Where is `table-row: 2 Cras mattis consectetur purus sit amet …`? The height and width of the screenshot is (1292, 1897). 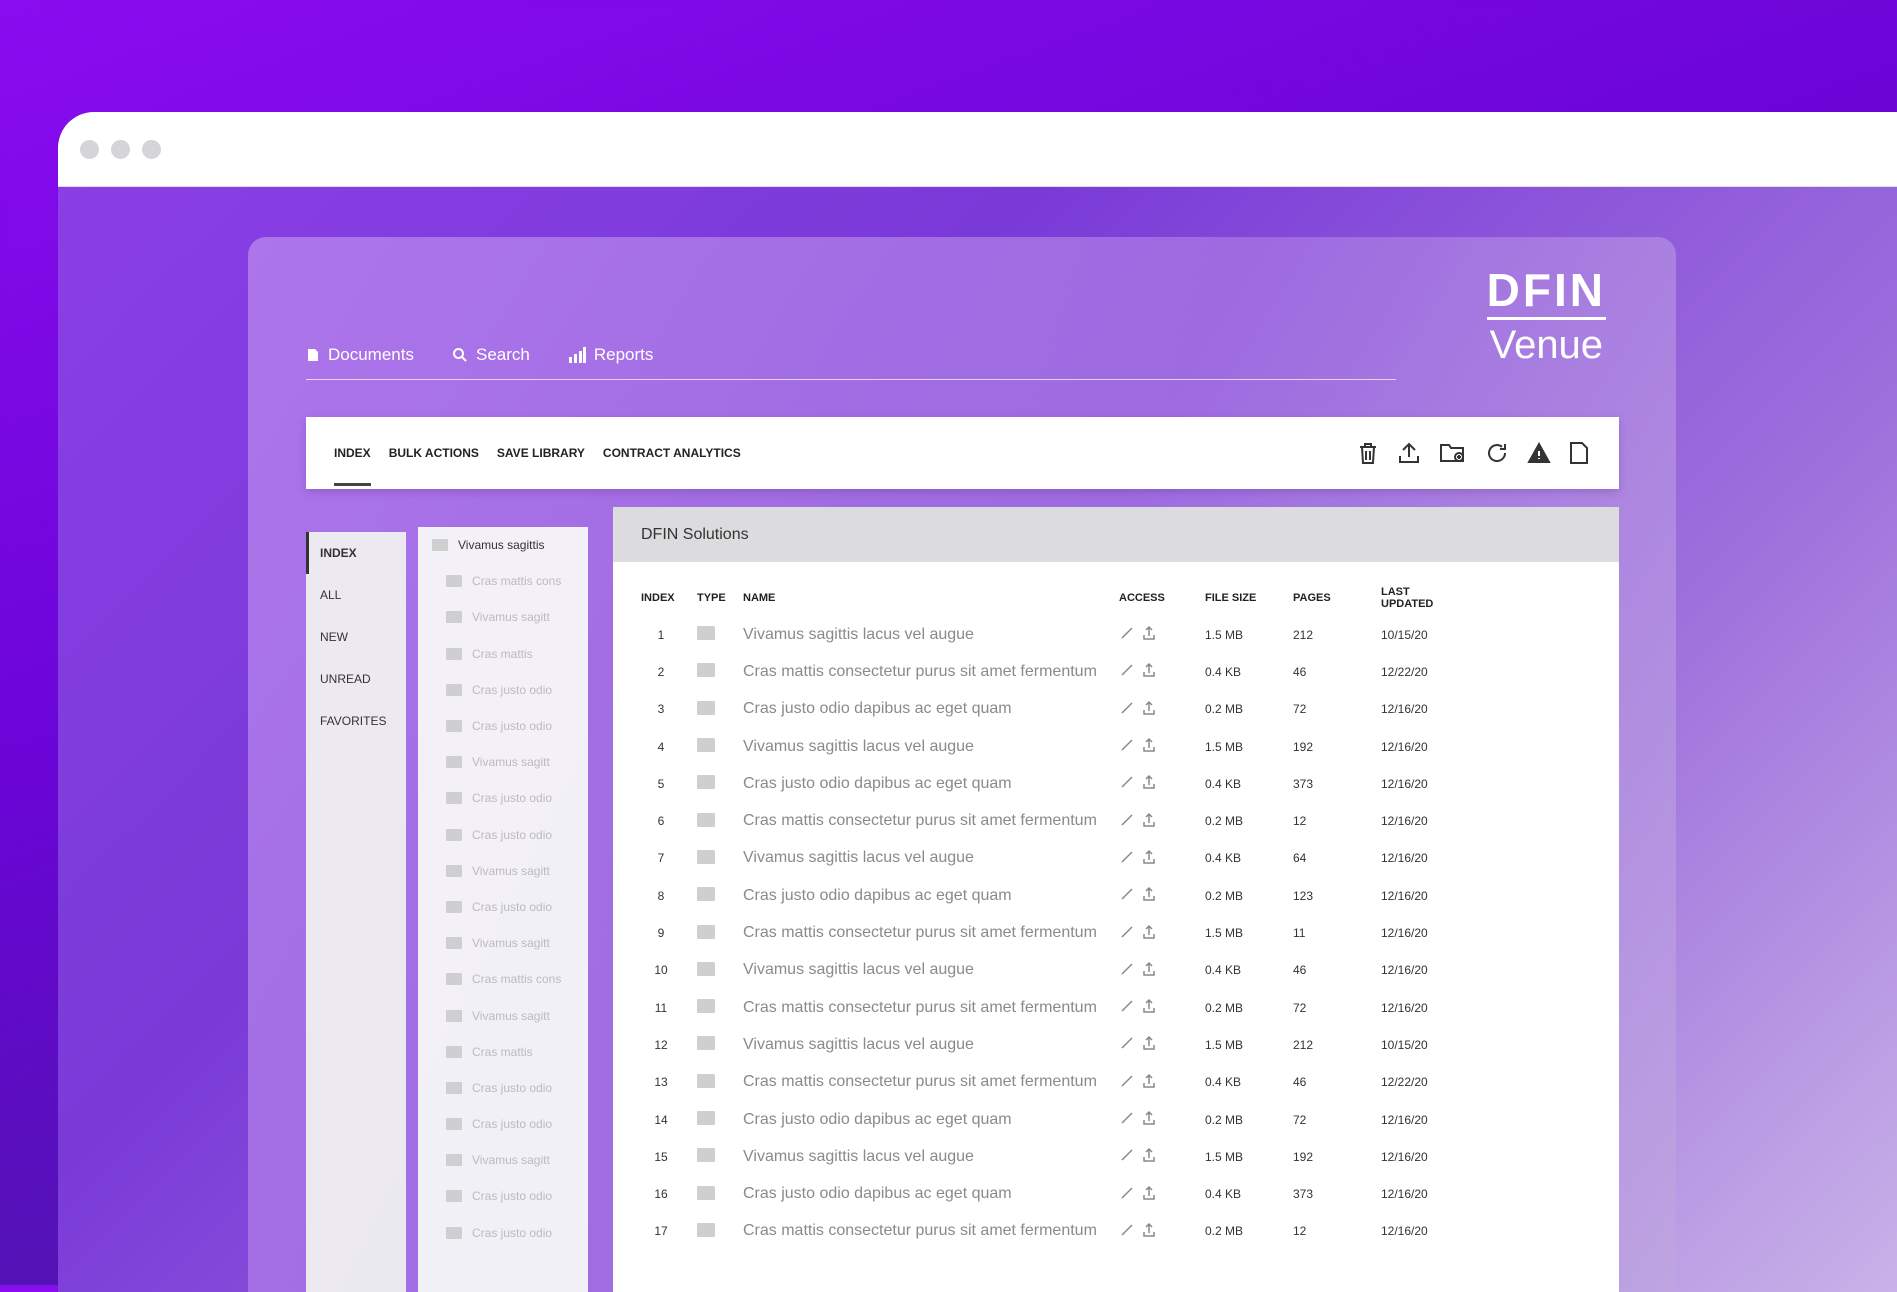 table-row: 2 Cras mattis consectetur purus sit amet … is located at coordinates (1047, 671).